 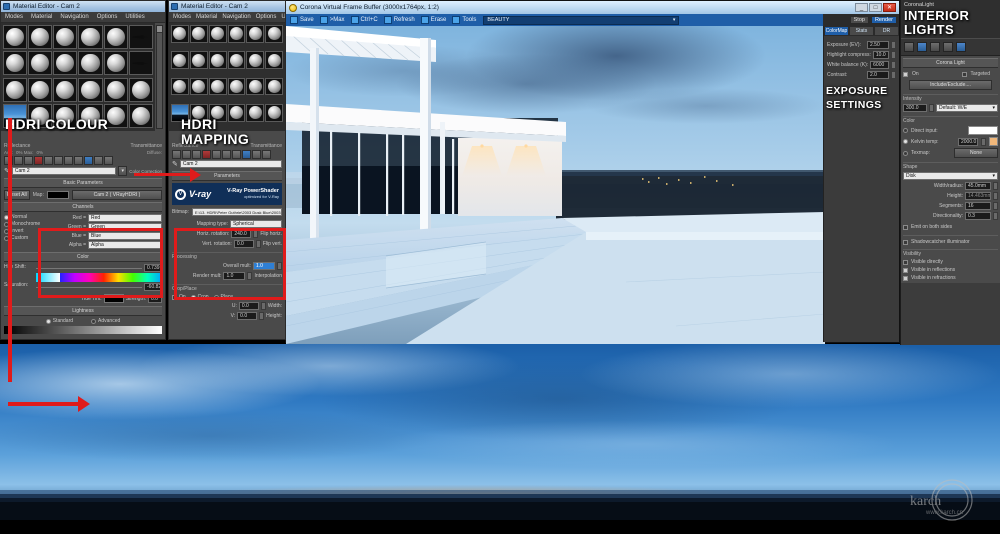 What do you see at coordinates (905, 74) in the screenshot?
I see `checkbox-on-icon` at bounding box center [905, 74].